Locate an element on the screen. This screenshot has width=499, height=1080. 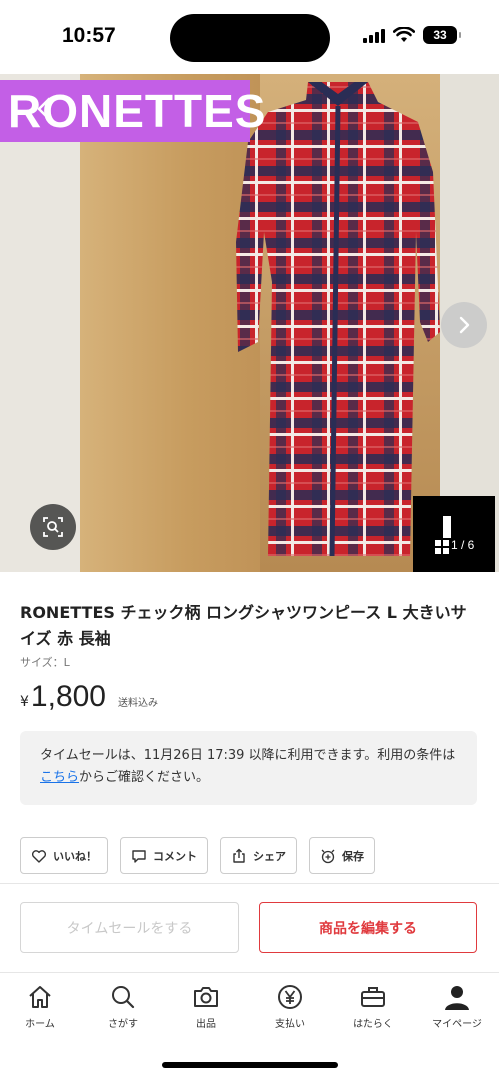
next-arrow-icon is located at coordinates (464, 325).